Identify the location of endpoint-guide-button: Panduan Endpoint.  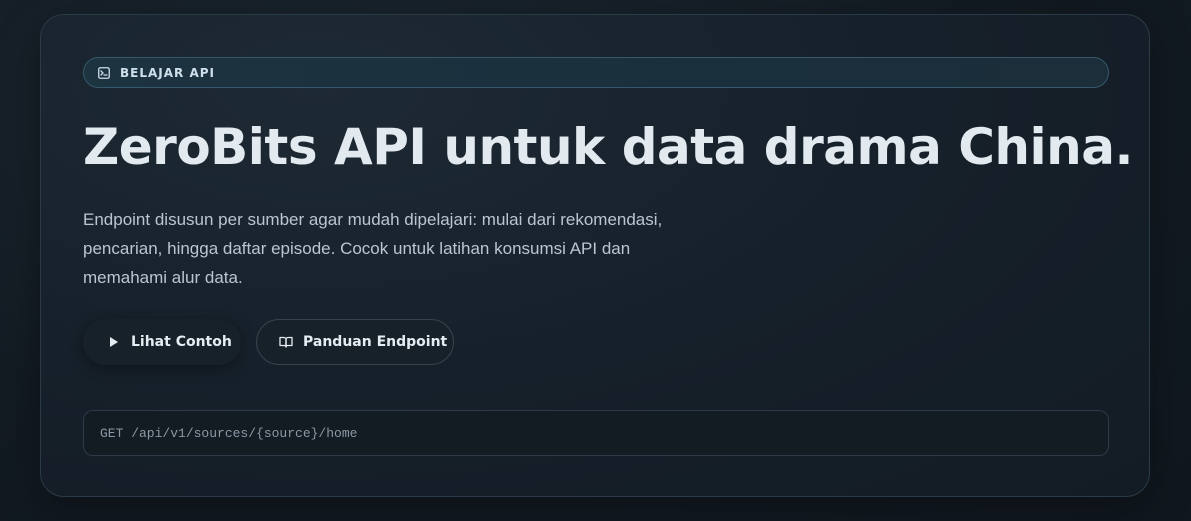
(355, 342).